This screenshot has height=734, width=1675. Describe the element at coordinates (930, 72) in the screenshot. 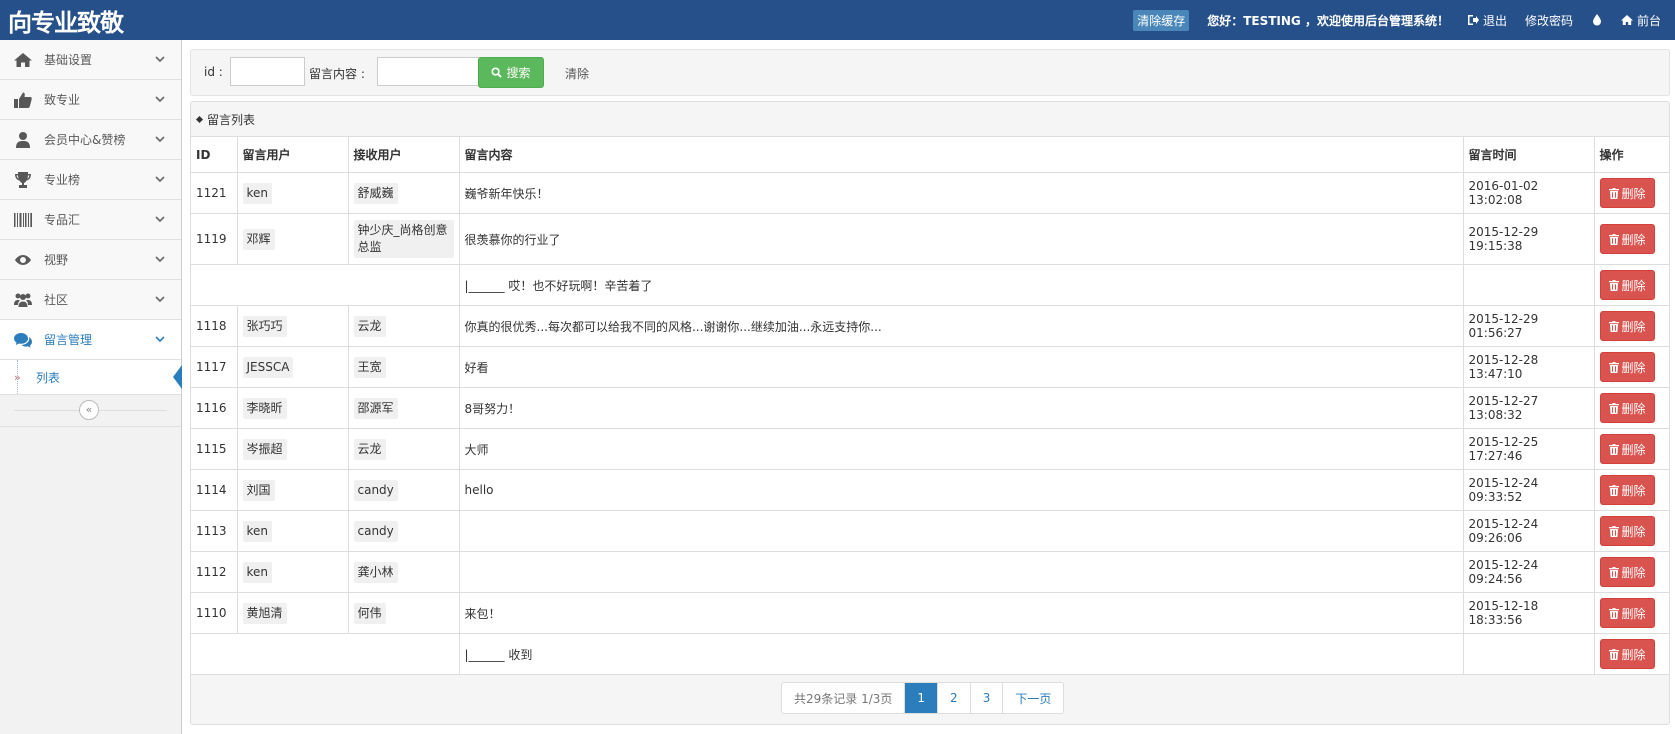

I see `search-form: id : 留言内容 : 搜索 清除` at that location.